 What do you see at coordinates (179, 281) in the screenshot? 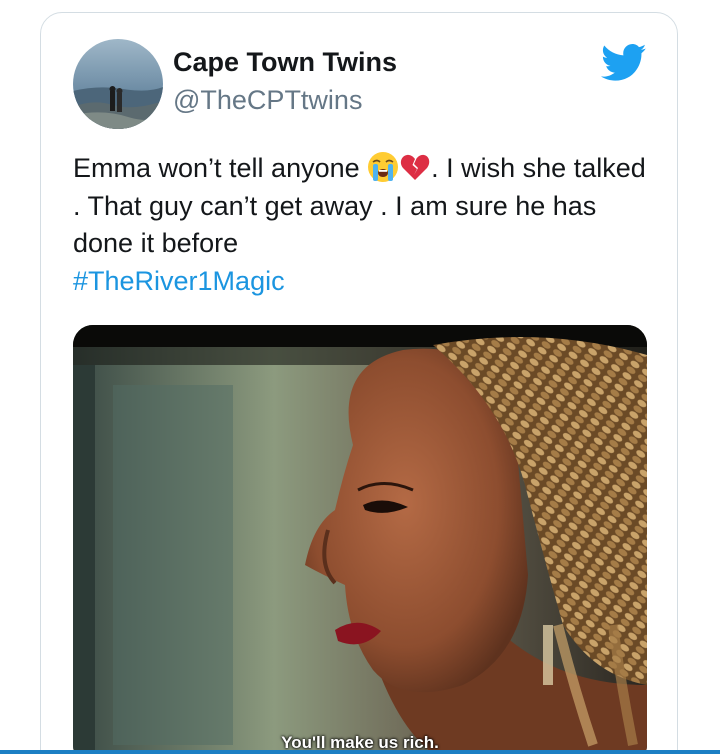
I see `hashtag-link: #TheRiver1Magic` at bounding box center [179, 281].